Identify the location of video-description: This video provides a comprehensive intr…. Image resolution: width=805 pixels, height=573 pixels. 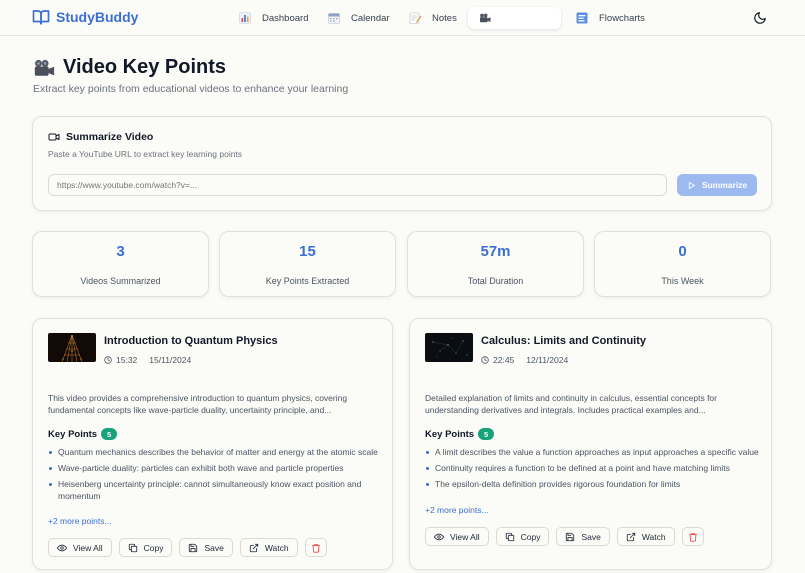
(198, 404).